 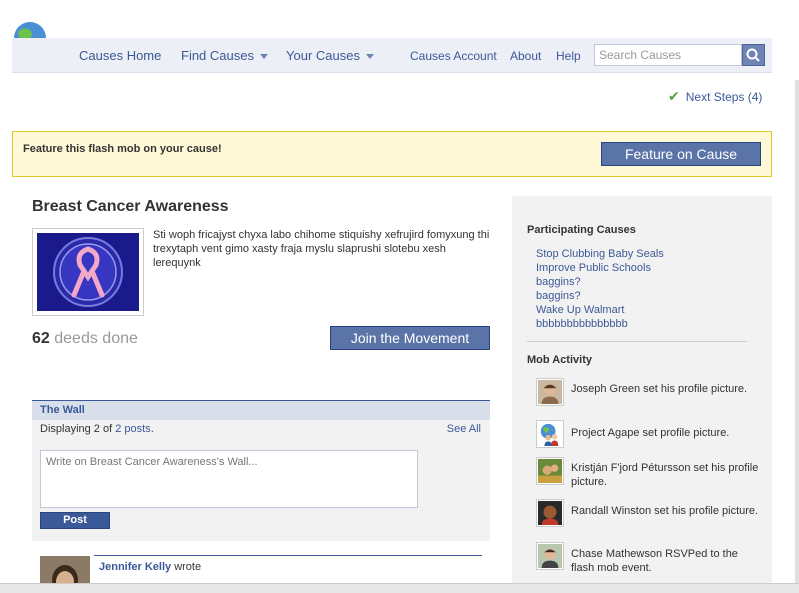 What do you see at coordinates (96, 338) in the screenshot?
I see `deeds-label: deeds done` at bounding box center [96, 338].